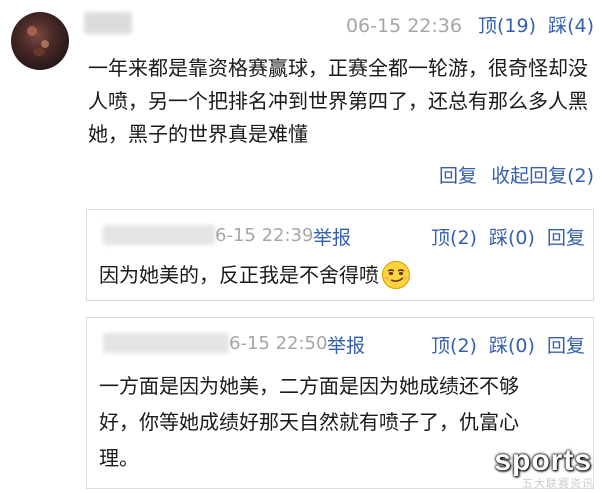  Describe the element at coordinates (239, 275) in the screenshot. I see `reply-text: 因为她美的，反正我是不舍得喷` at that location.